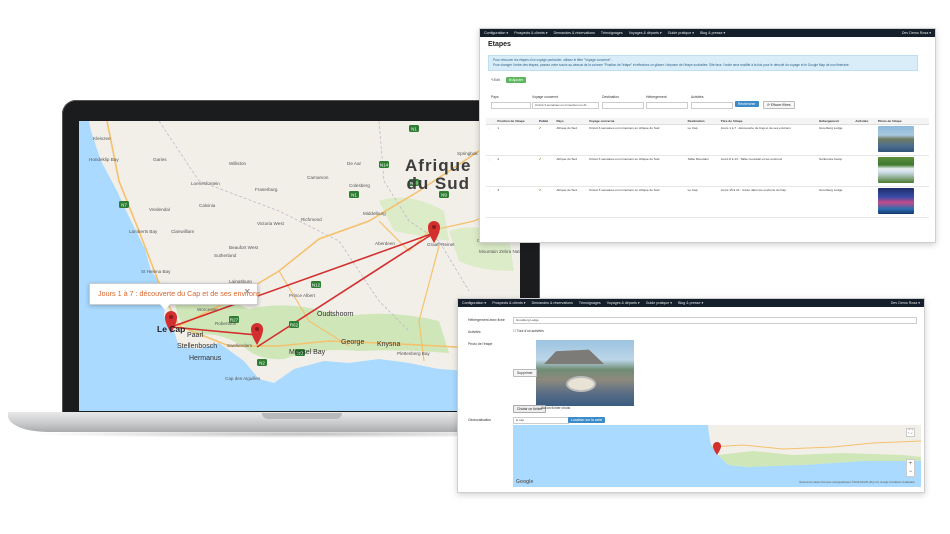 The height and width of the screenshot is (534, 950). I want to click on mini-map-svg, so click(814, 446).